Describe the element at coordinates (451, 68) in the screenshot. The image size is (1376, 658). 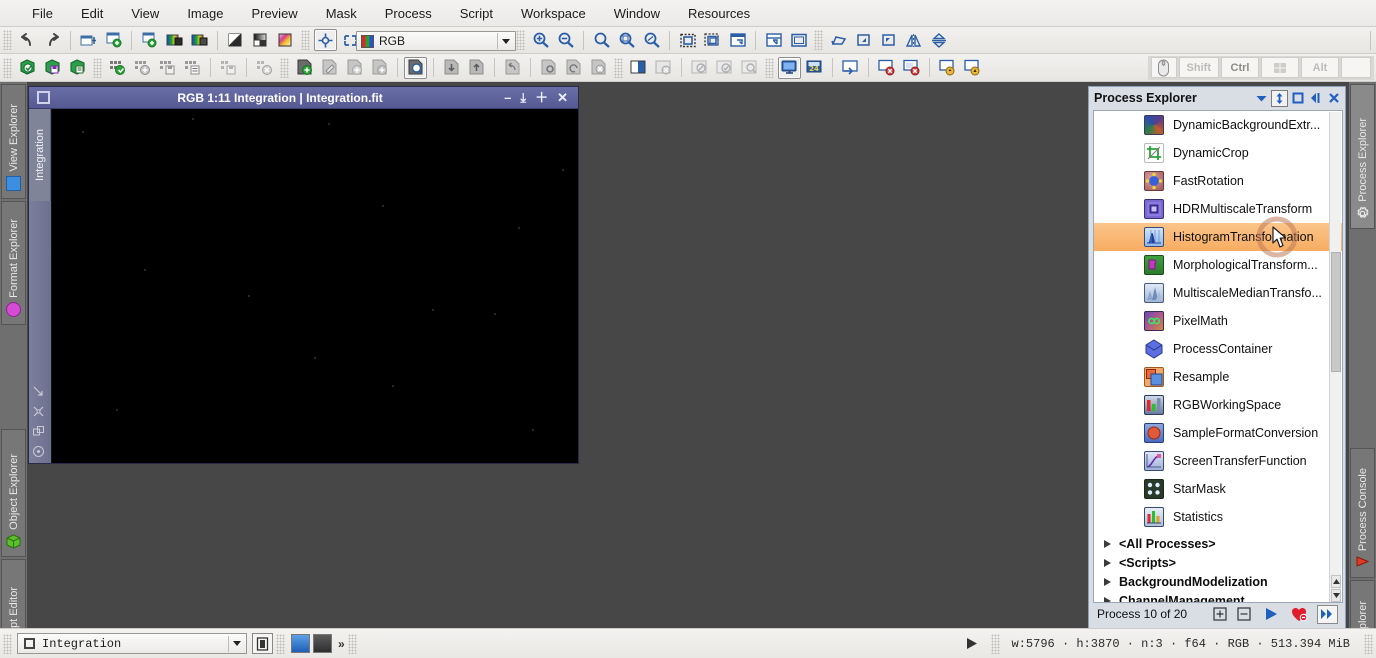
I see `preview-import-button` at that location.